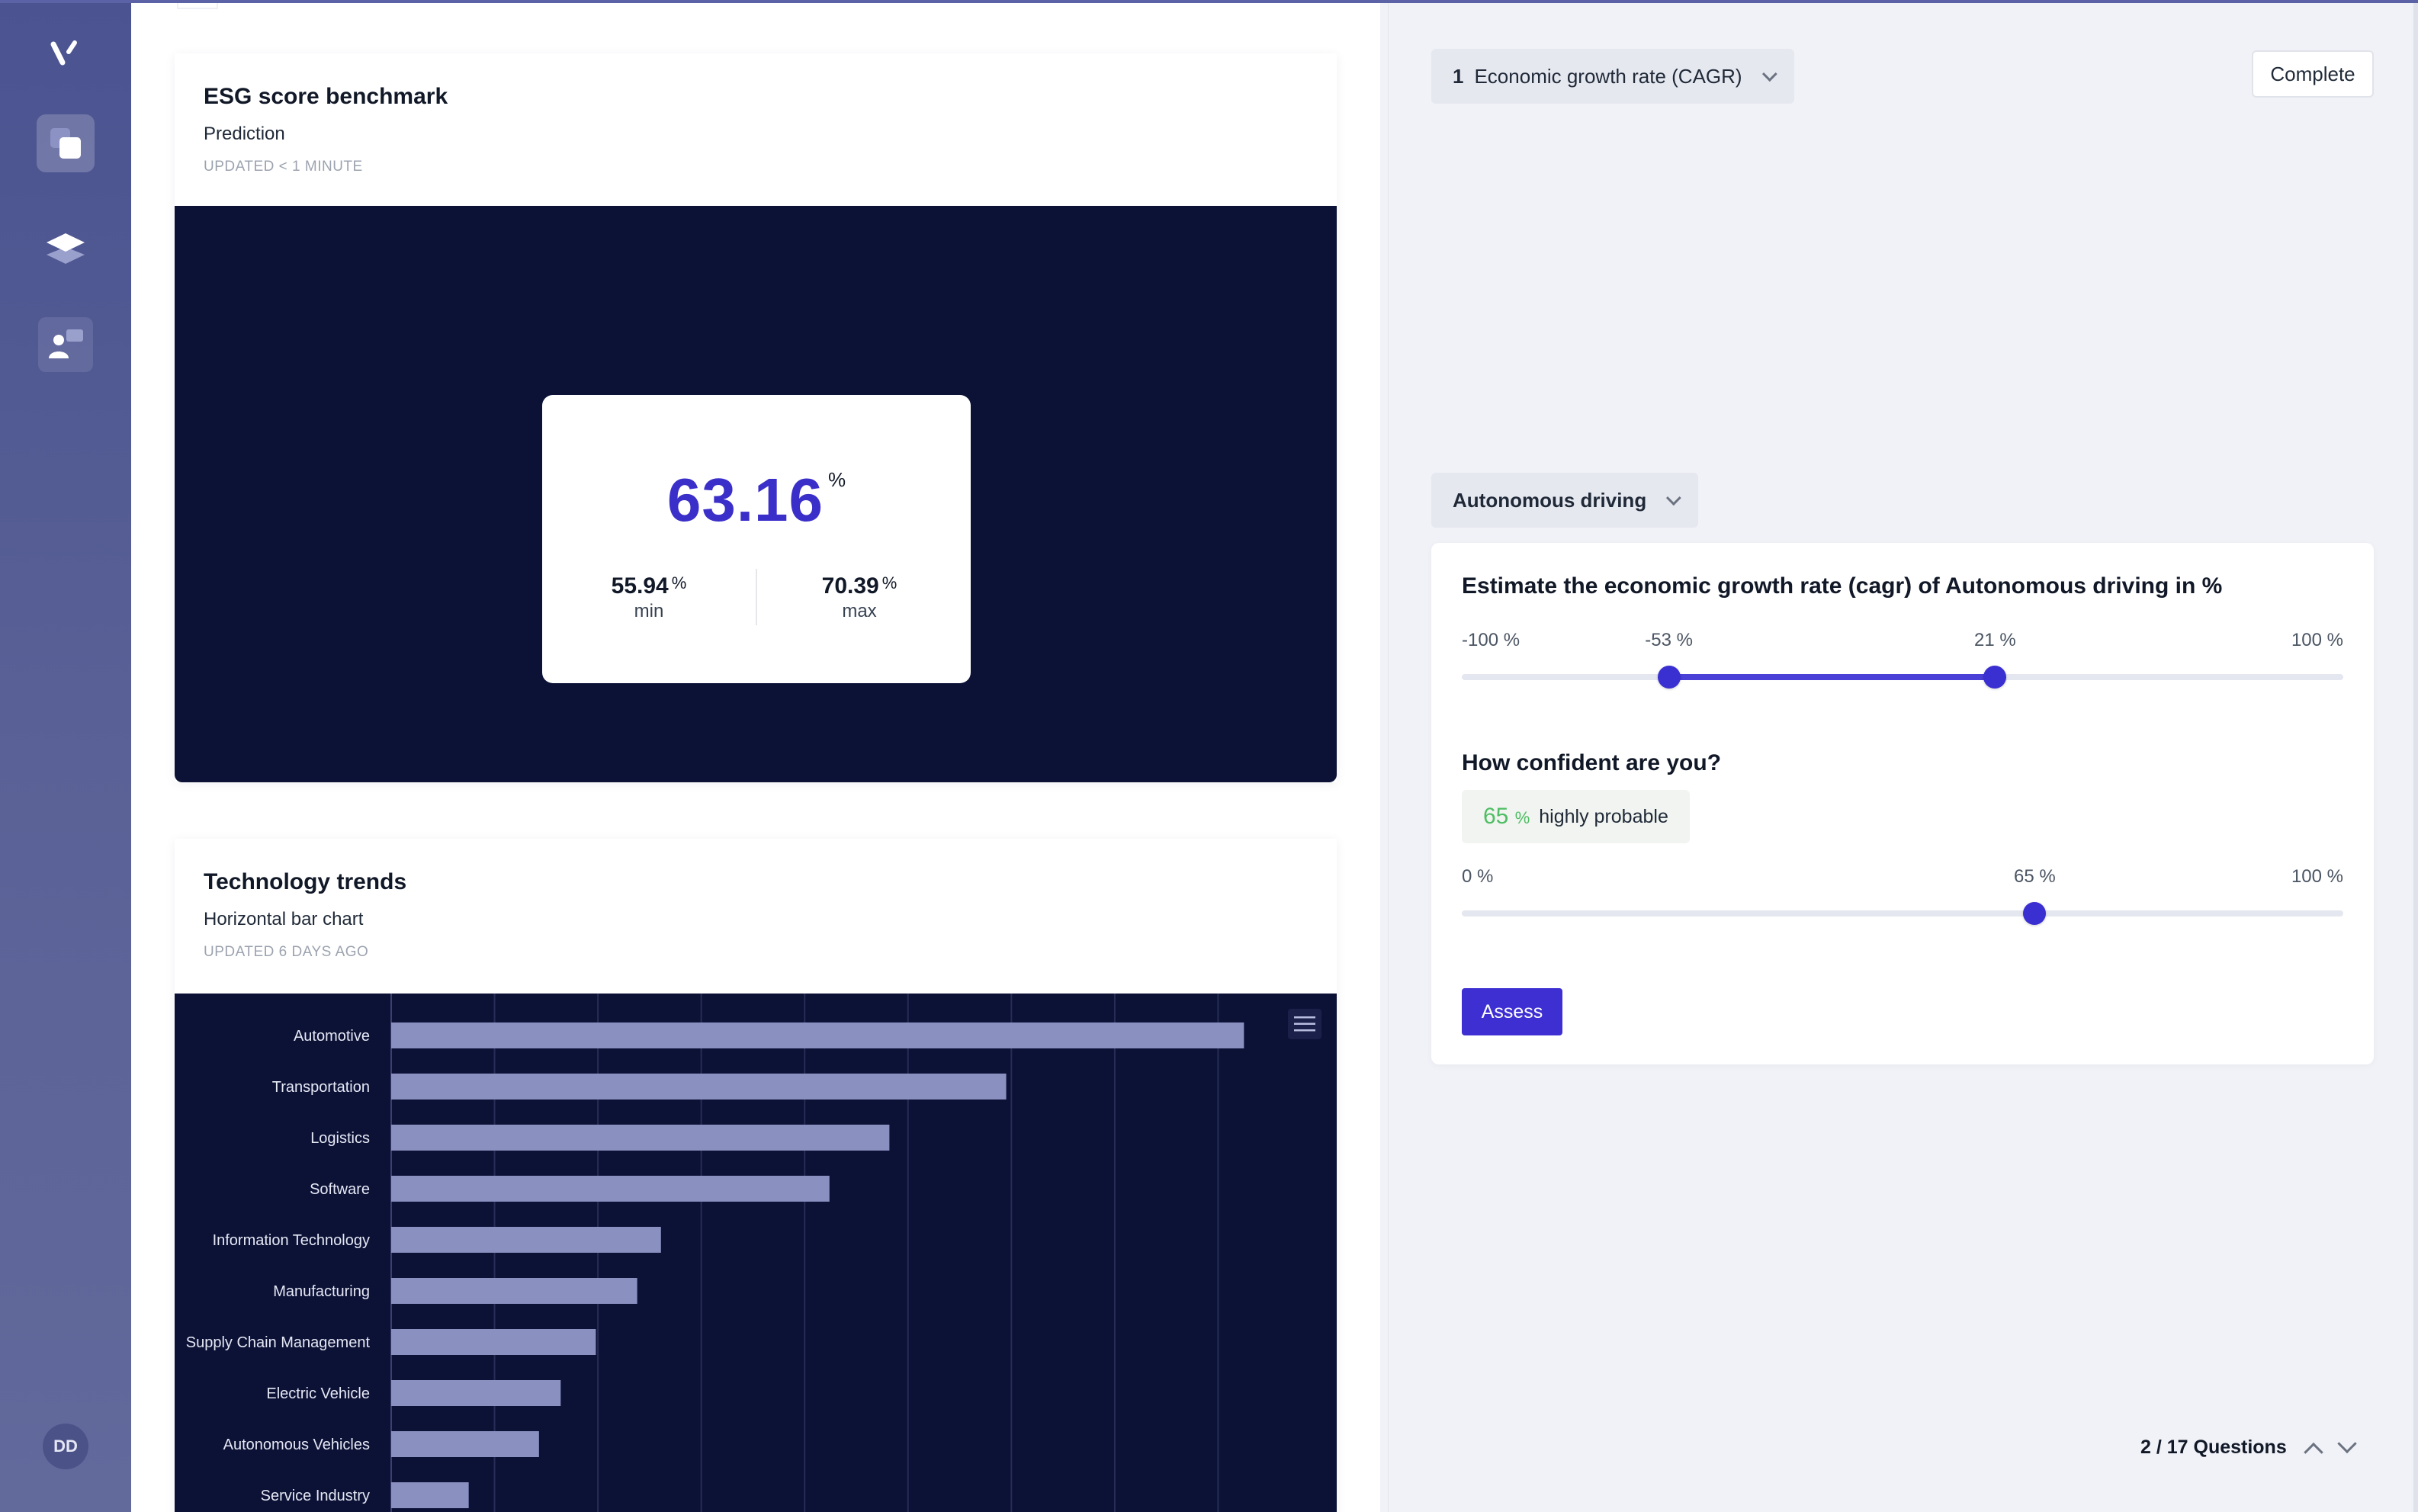 The image size is (2418, 1512). Describe the element at coordinates (65, 54) in the screenshot. I see `app-logo-icon` at that location.